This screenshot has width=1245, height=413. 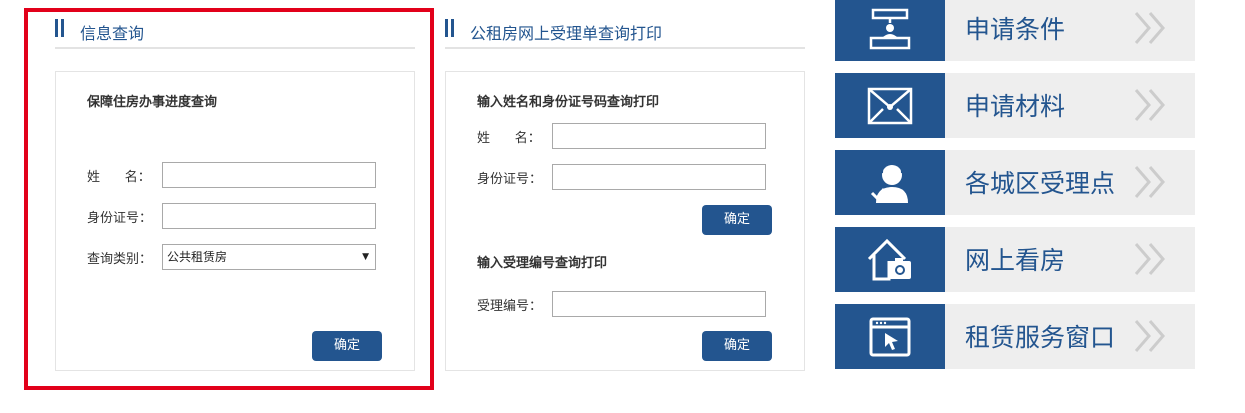 I want to click on menu-district-offices: 各城区受理点, so click(x=1015, y=182).